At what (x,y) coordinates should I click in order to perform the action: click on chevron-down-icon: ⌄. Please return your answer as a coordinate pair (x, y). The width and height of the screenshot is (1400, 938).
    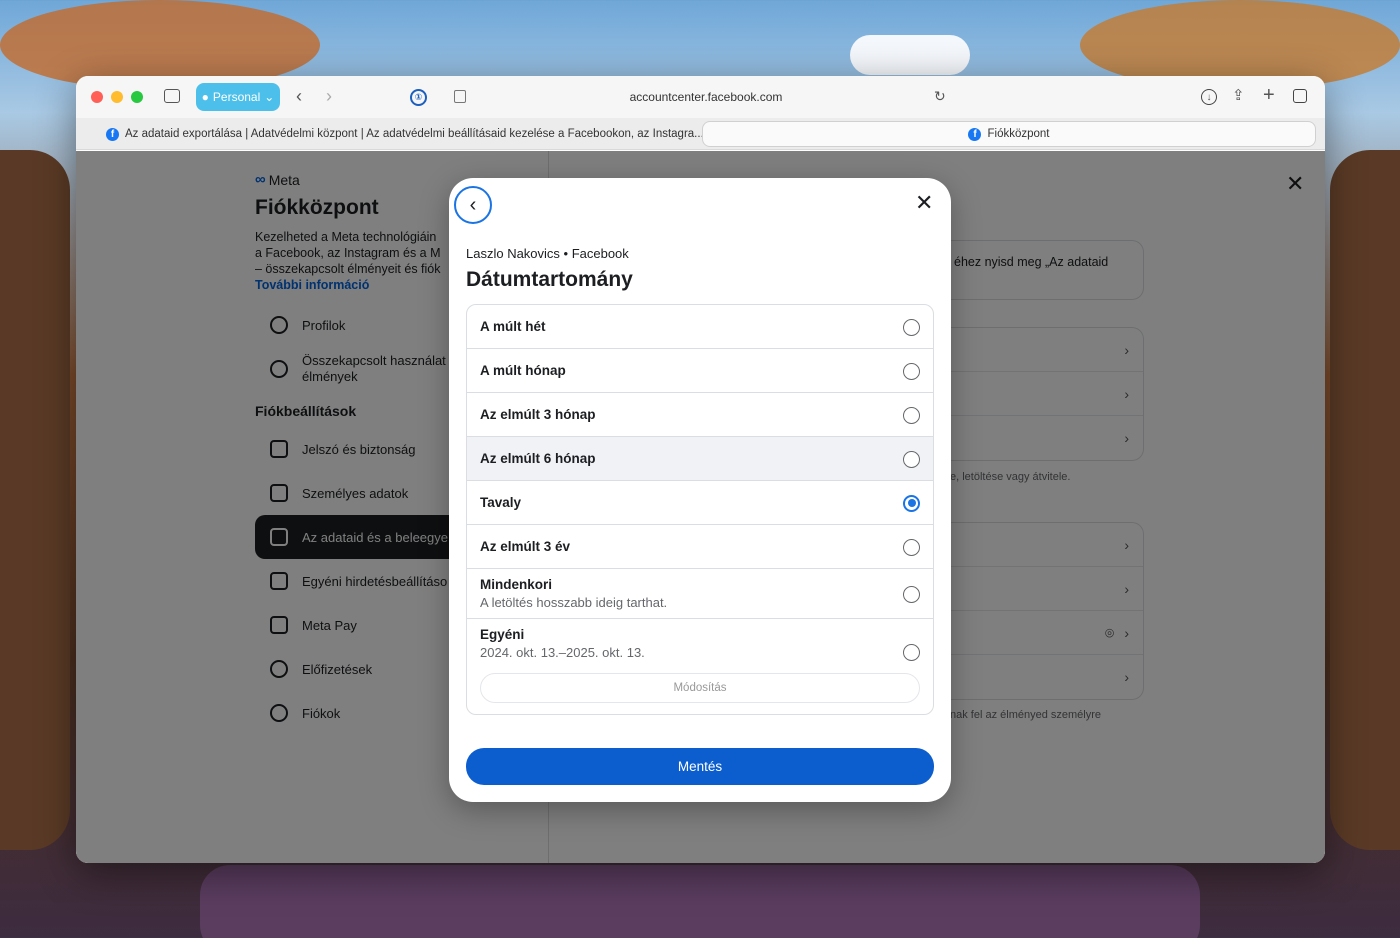
    Looking at the image, I should click on (269, 97).